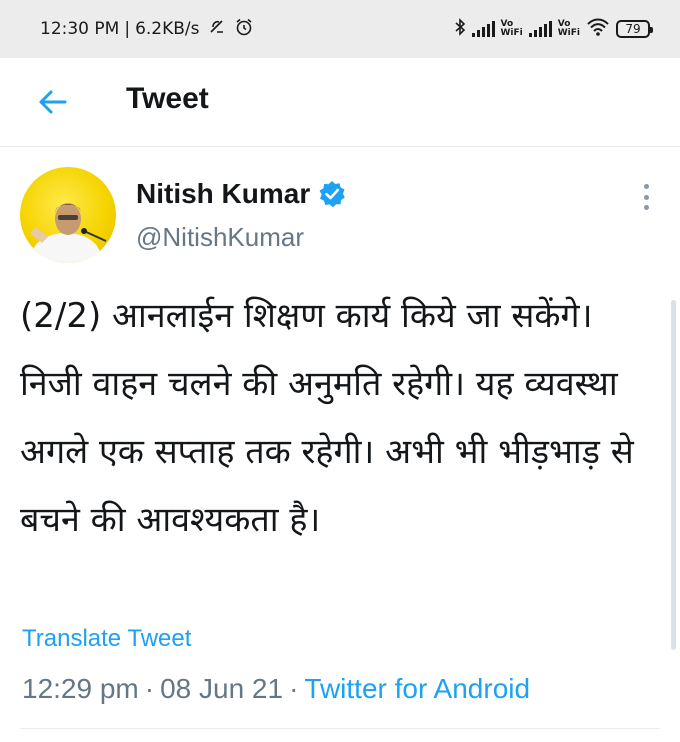 The height and width of the screenshot is (742, 680). I want to click on tweet-metadata: 12:29 pm · 08 Jun 21 · Twitter for Android, so click(276, 689).